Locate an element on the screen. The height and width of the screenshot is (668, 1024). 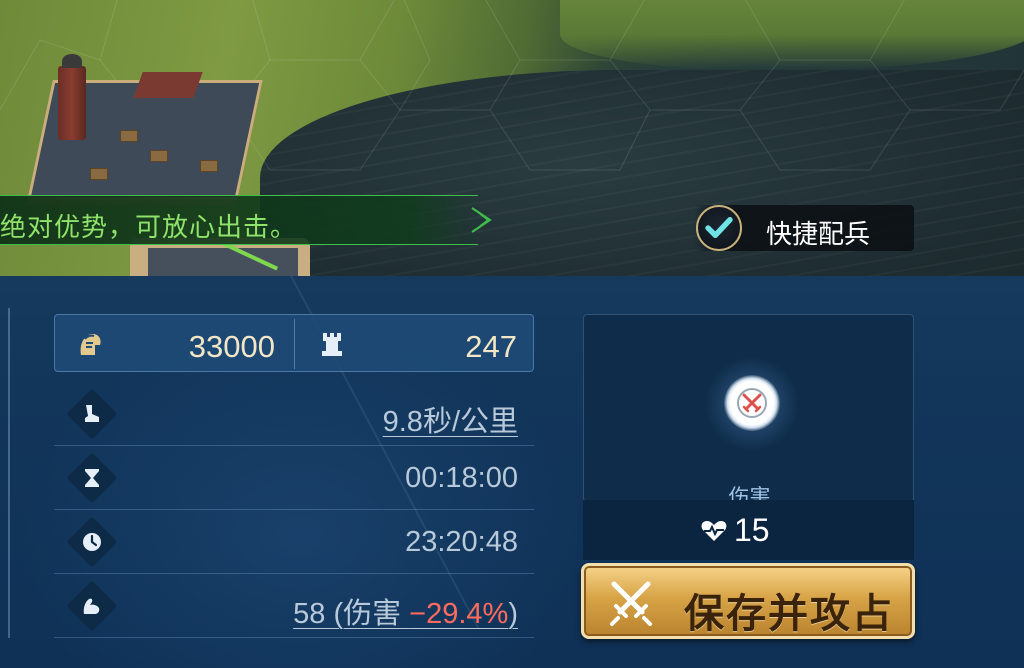
damage-modifier: −29.4% is located at coordinates (459, 614).